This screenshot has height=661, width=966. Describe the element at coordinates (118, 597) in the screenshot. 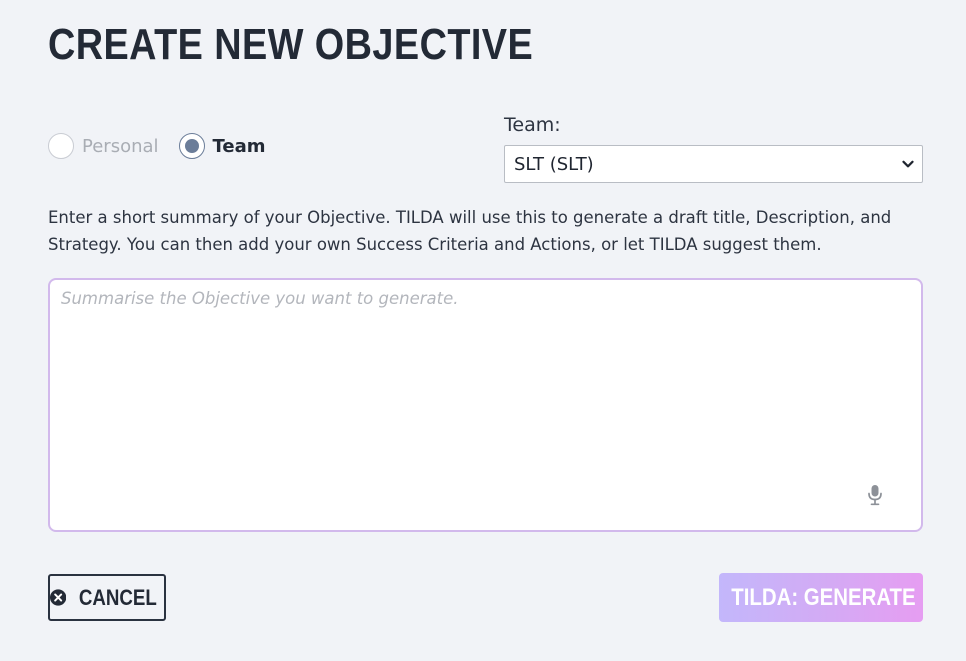

I see `cancel-button-label: CANCEL` at that location.